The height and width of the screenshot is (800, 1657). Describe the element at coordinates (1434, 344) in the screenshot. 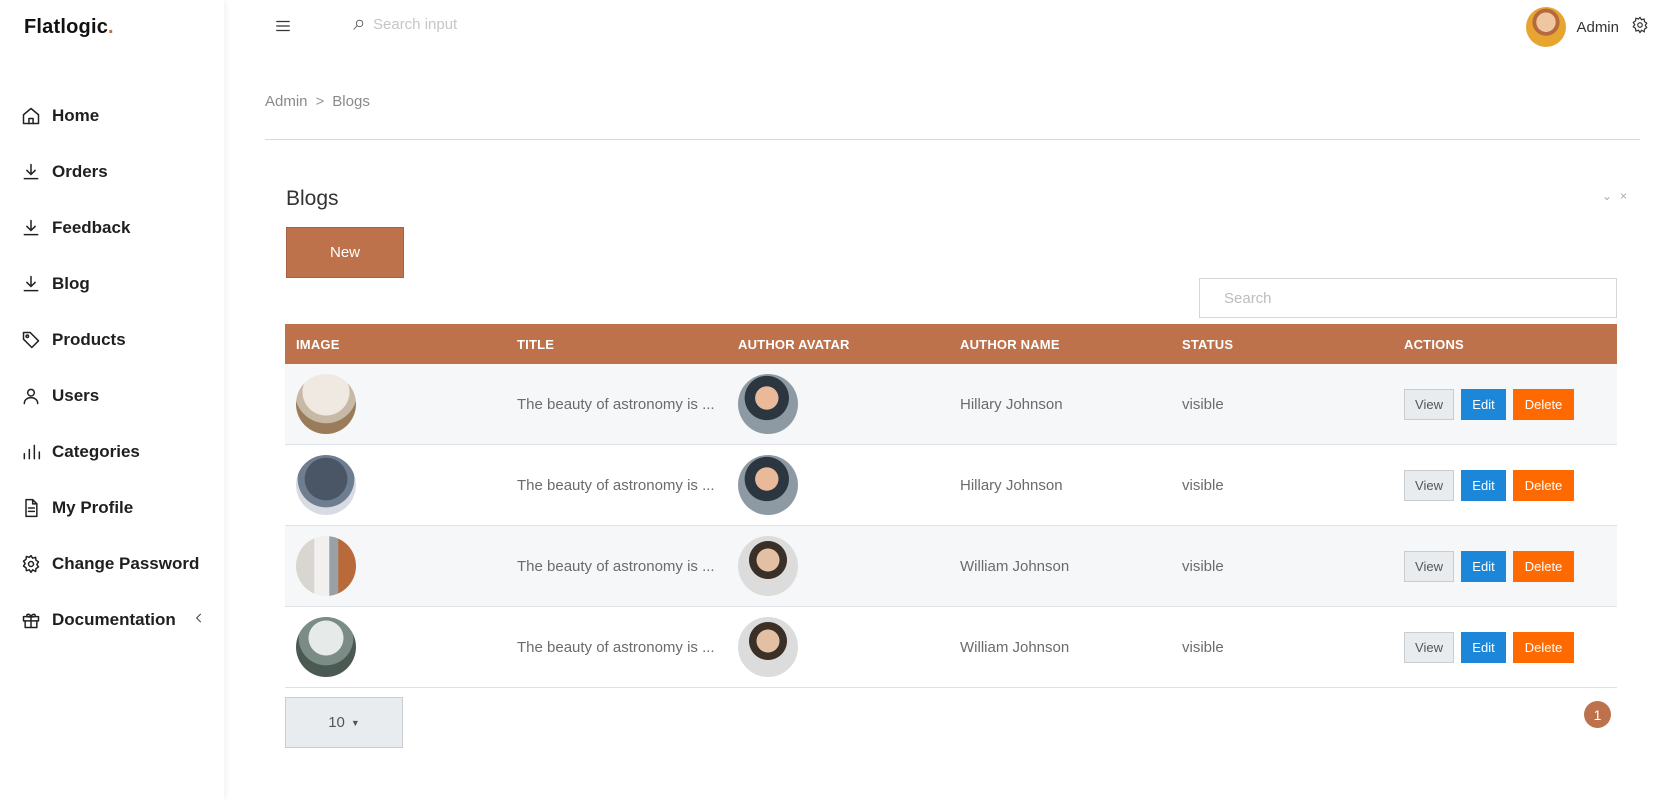

I see `column-header-actions: ACTIONS` at that location.